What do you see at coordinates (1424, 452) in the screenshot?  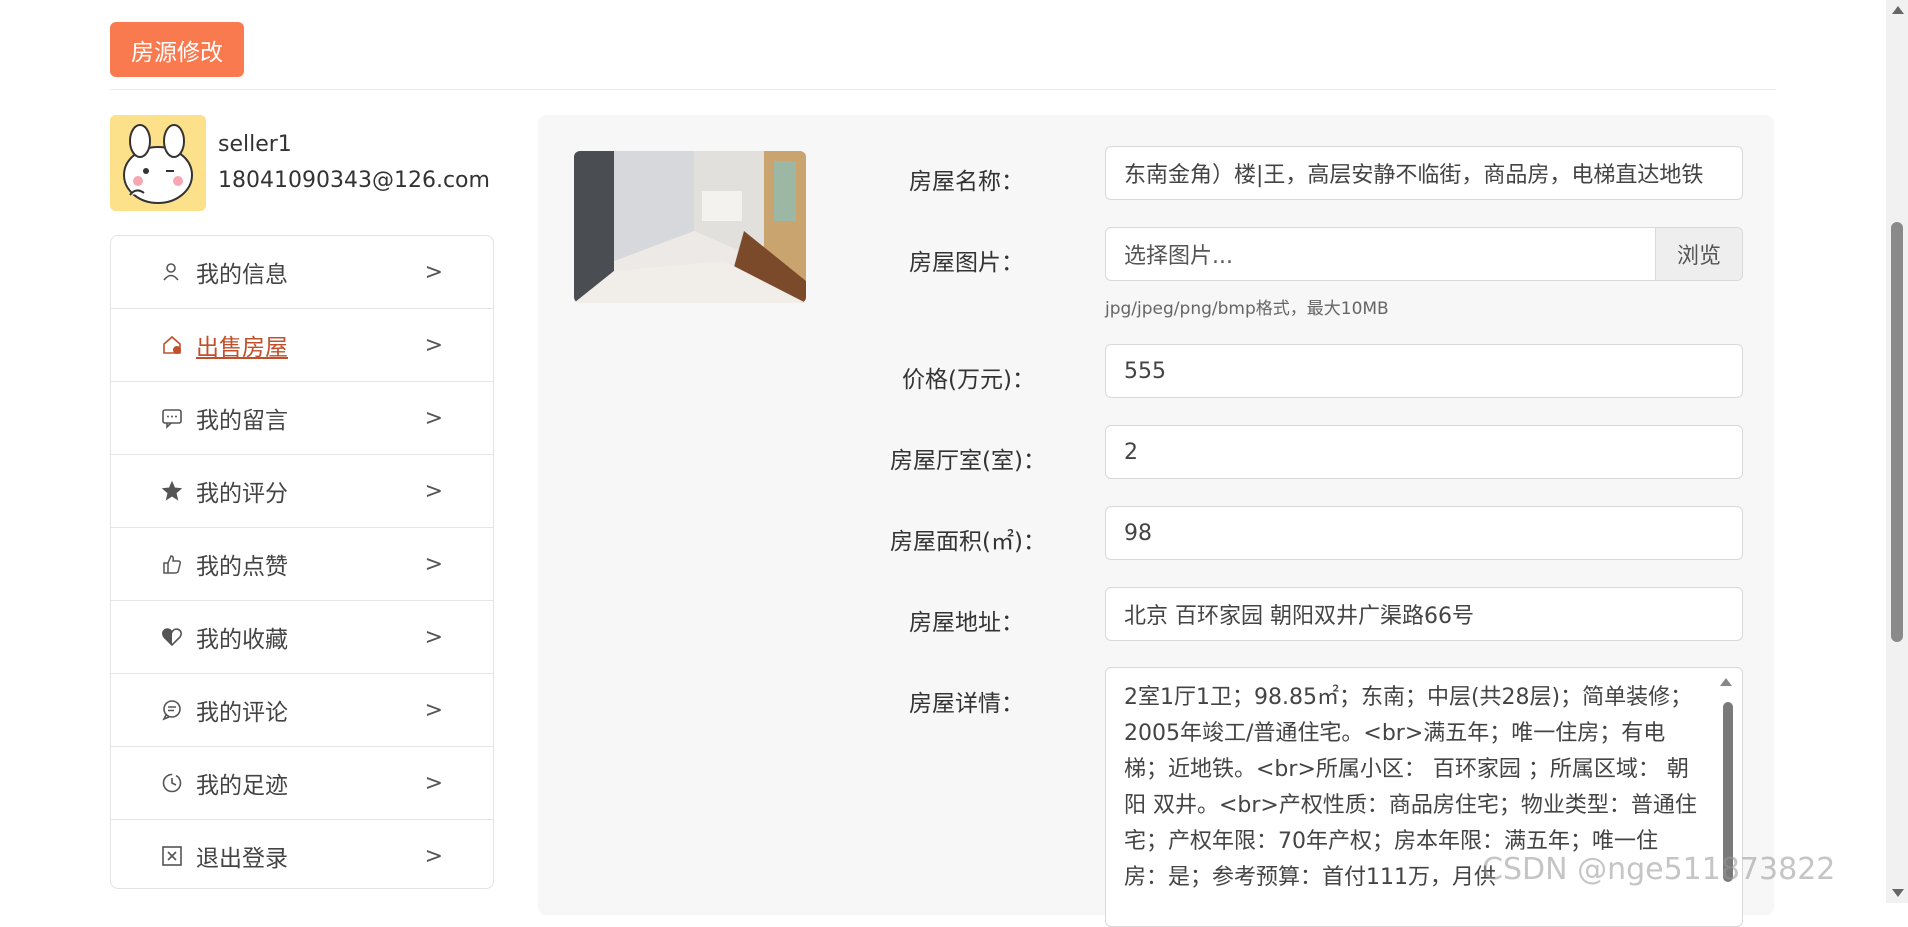 I see `rooms-input: 2` at bounding box center [1424, 452].